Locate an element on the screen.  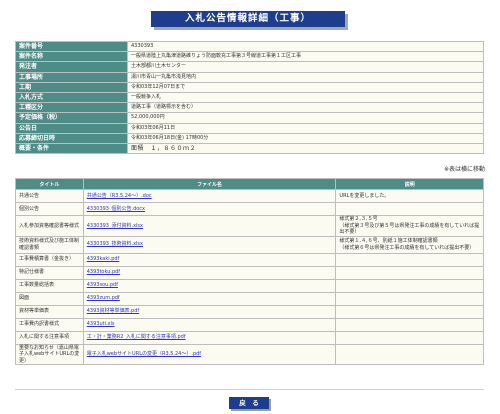
file-row: 資材等単価表 4393資材等単価表.pdf is located at coordinates (249, 311).